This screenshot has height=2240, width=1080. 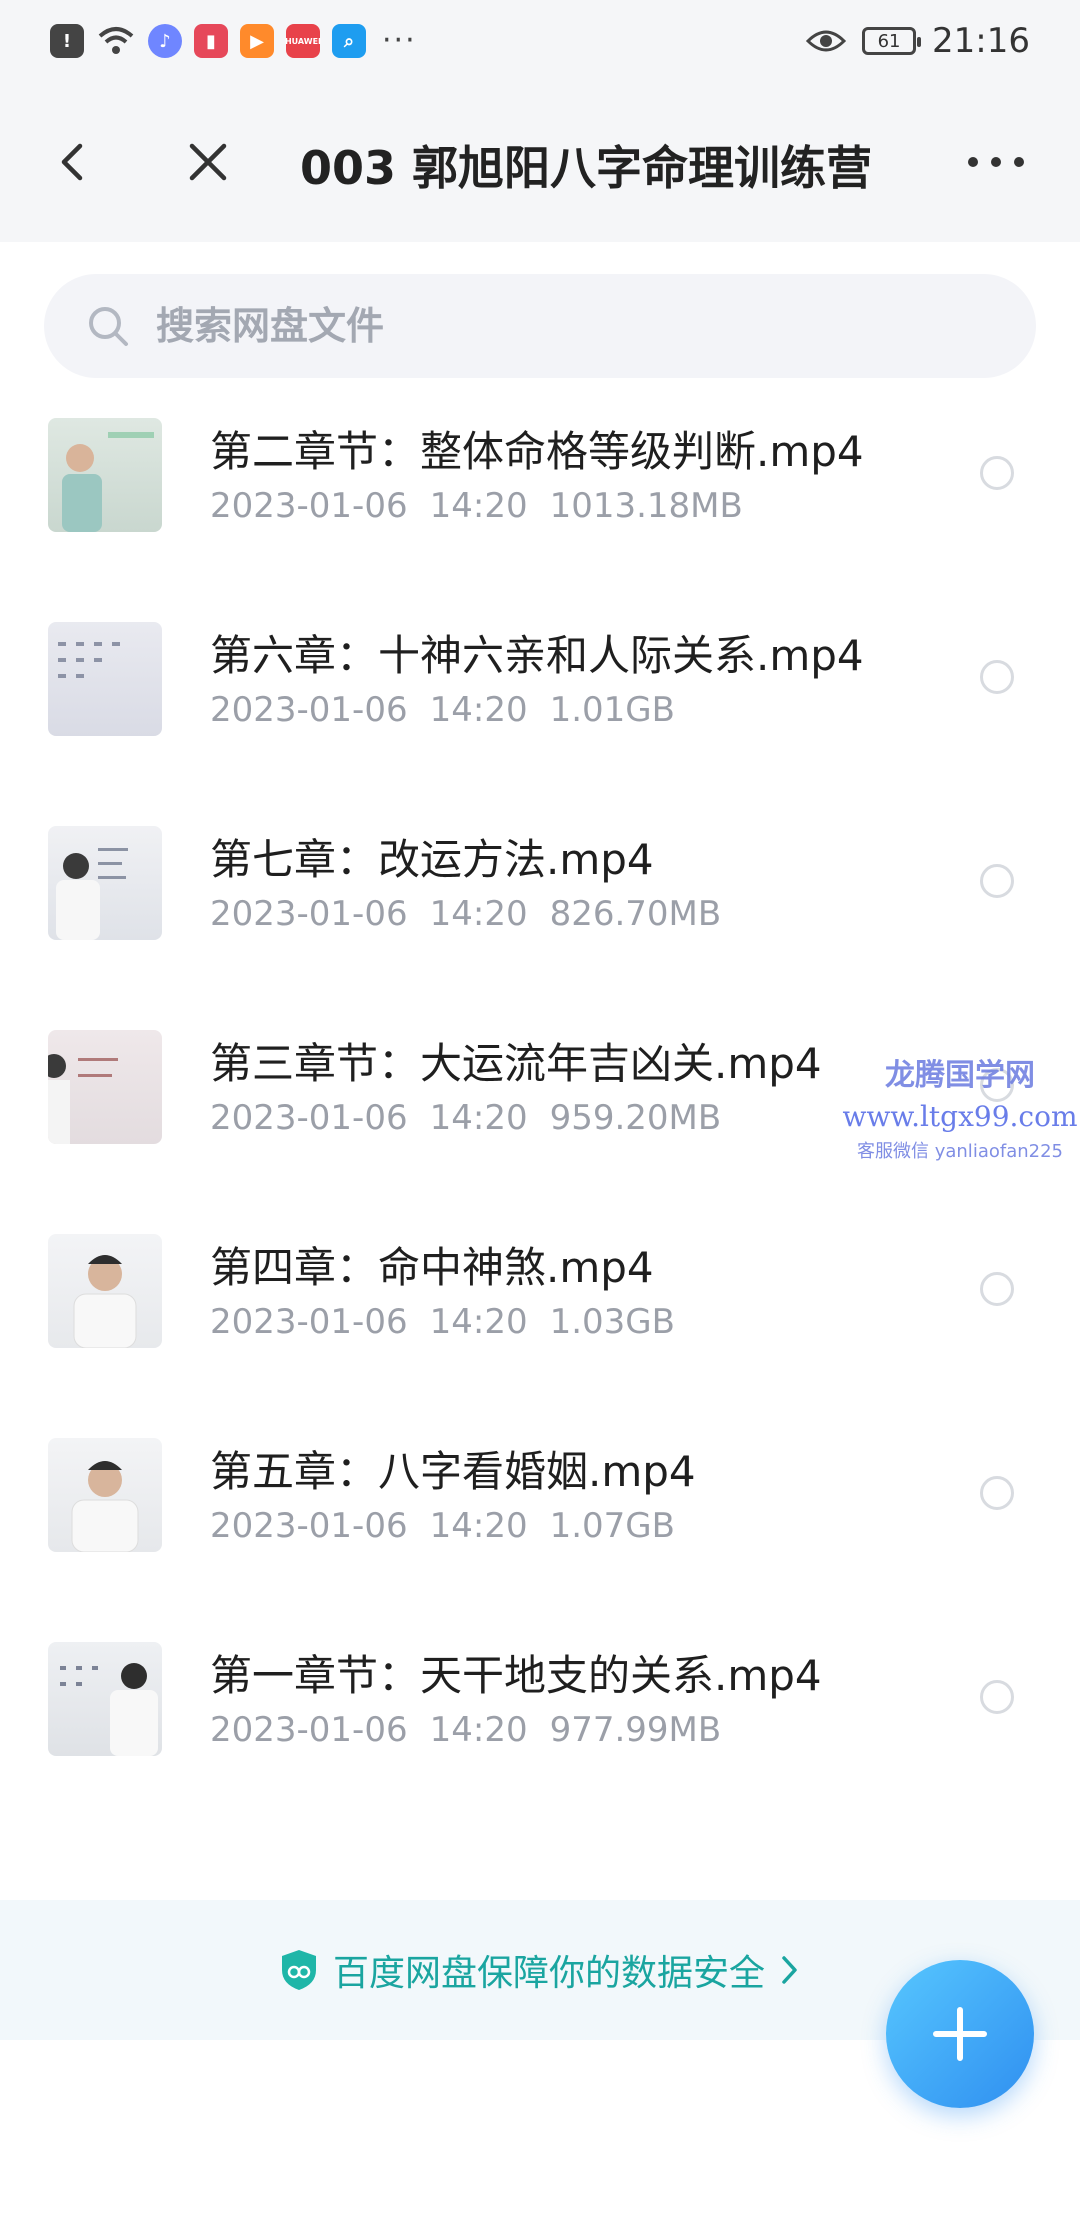 What do you see at coordinates (453, 1471) in the screenshot?
I see `file-name: 第五章：八字看婚姻.mp4` at bounding box center [453, 1471].